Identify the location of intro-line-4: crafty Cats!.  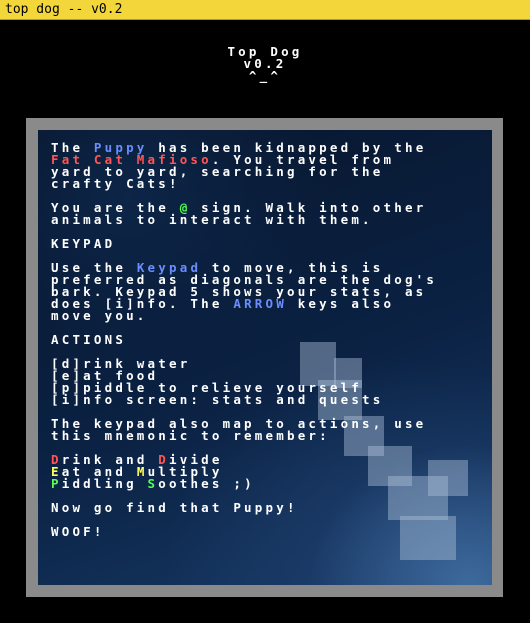
(115, 183).